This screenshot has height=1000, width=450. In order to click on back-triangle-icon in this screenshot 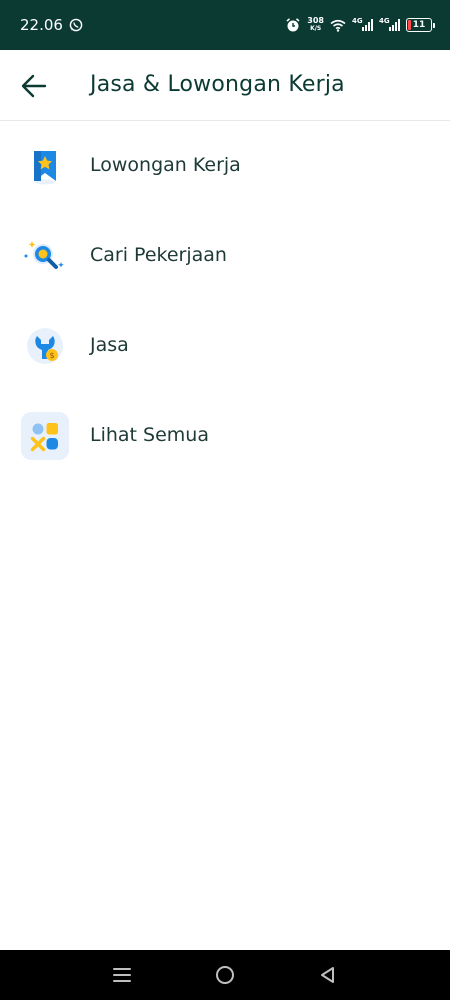, I will do `click(328, 975)`.